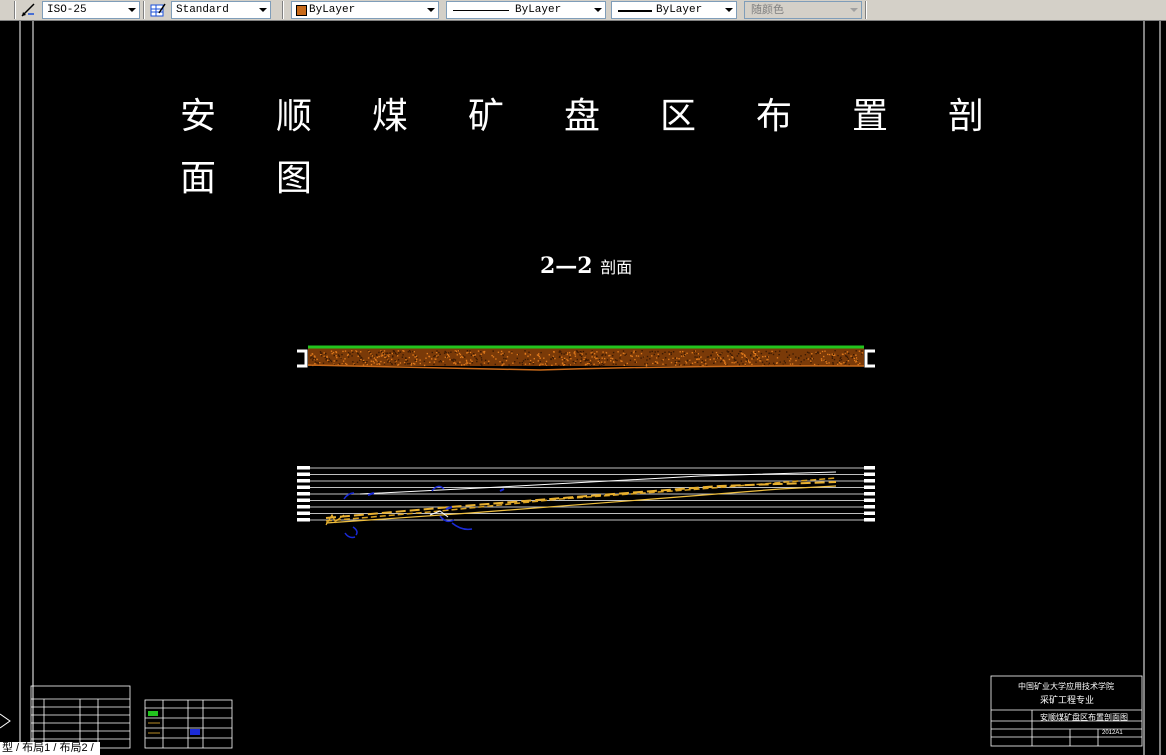  What do you see at coordinates (365, 10) in the screenshot?
I see `color-select: ByLayer` at bounding box center [365, 10].